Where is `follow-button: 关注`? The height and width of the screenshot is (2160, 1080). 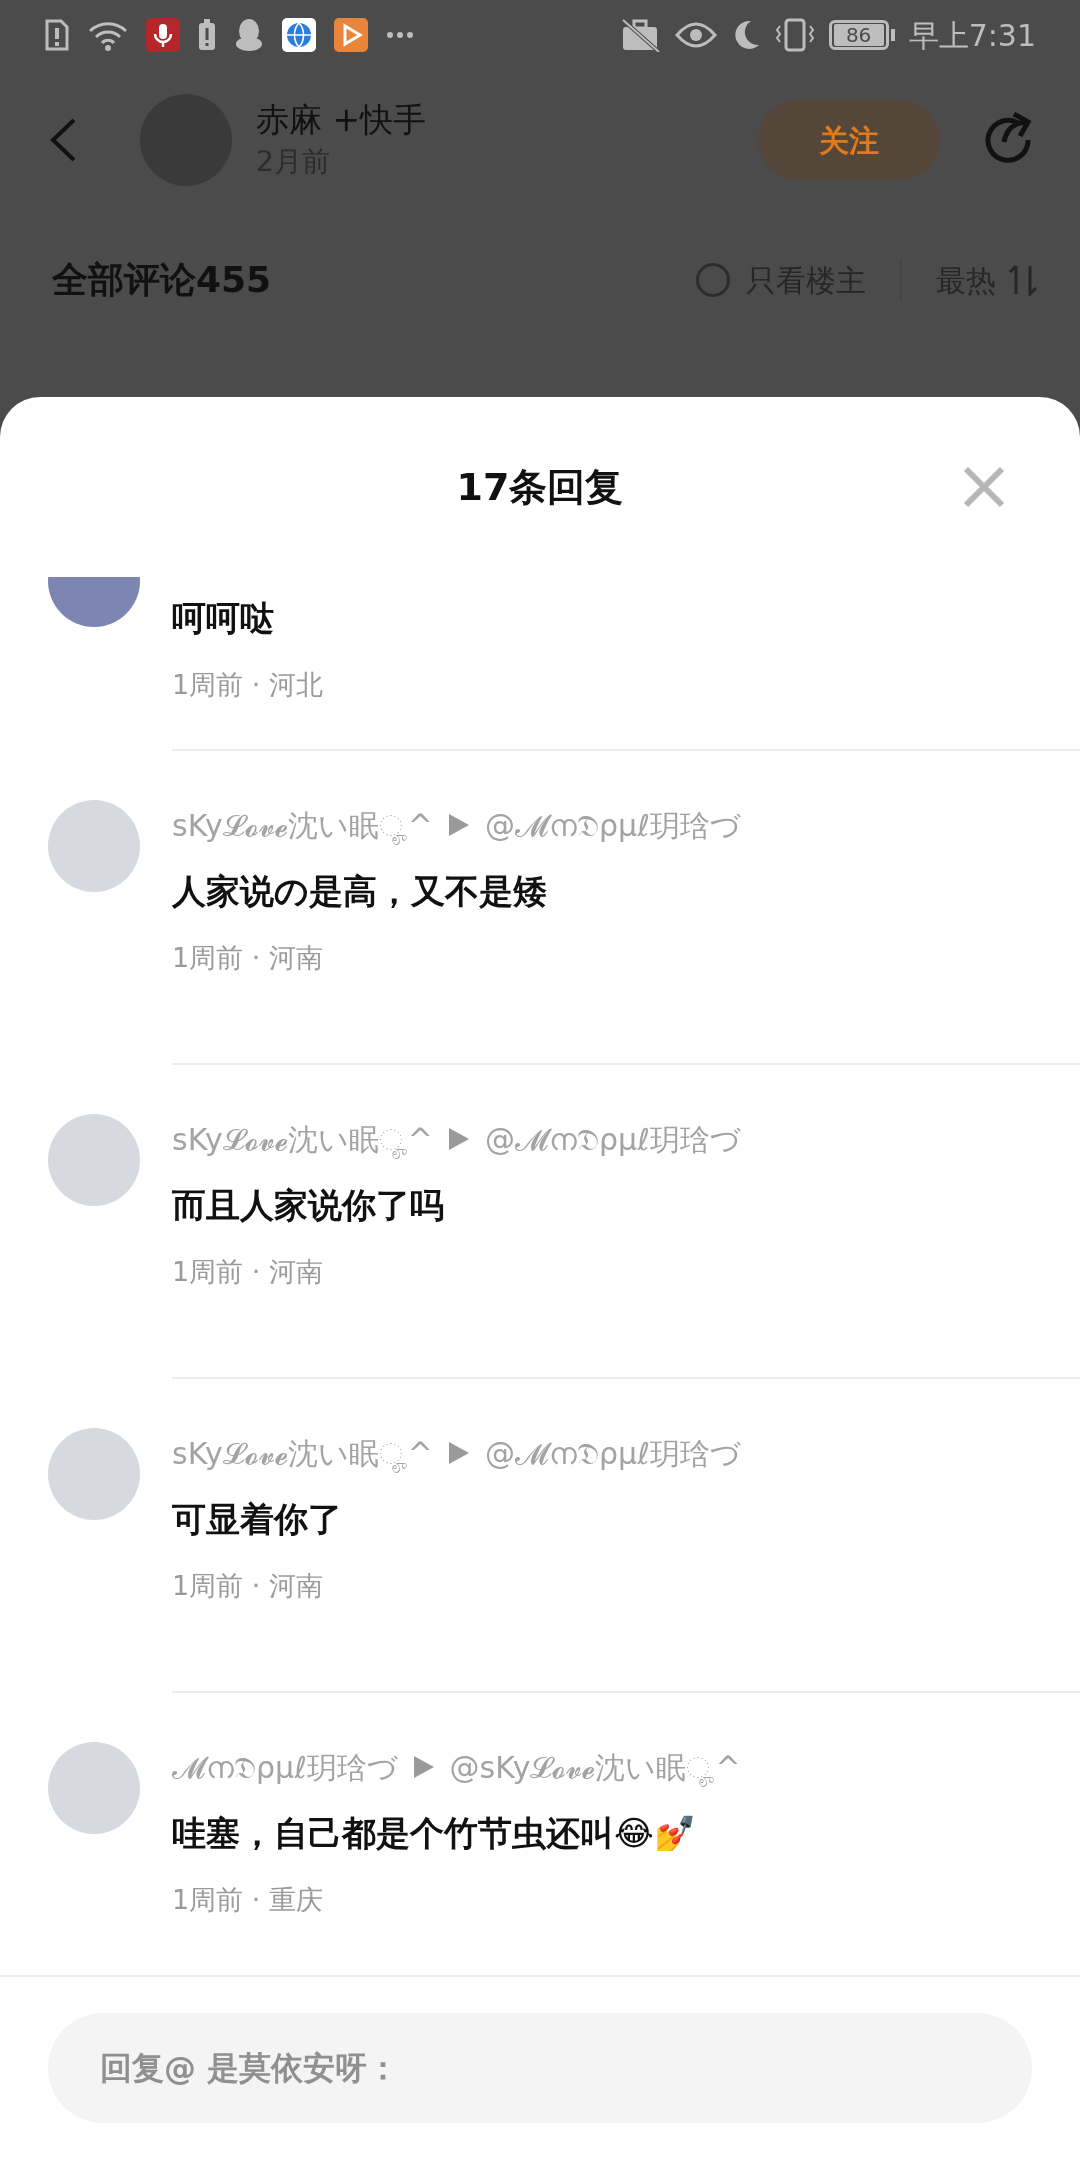
follow-button: 关注 is located at coordinates (849, 140).